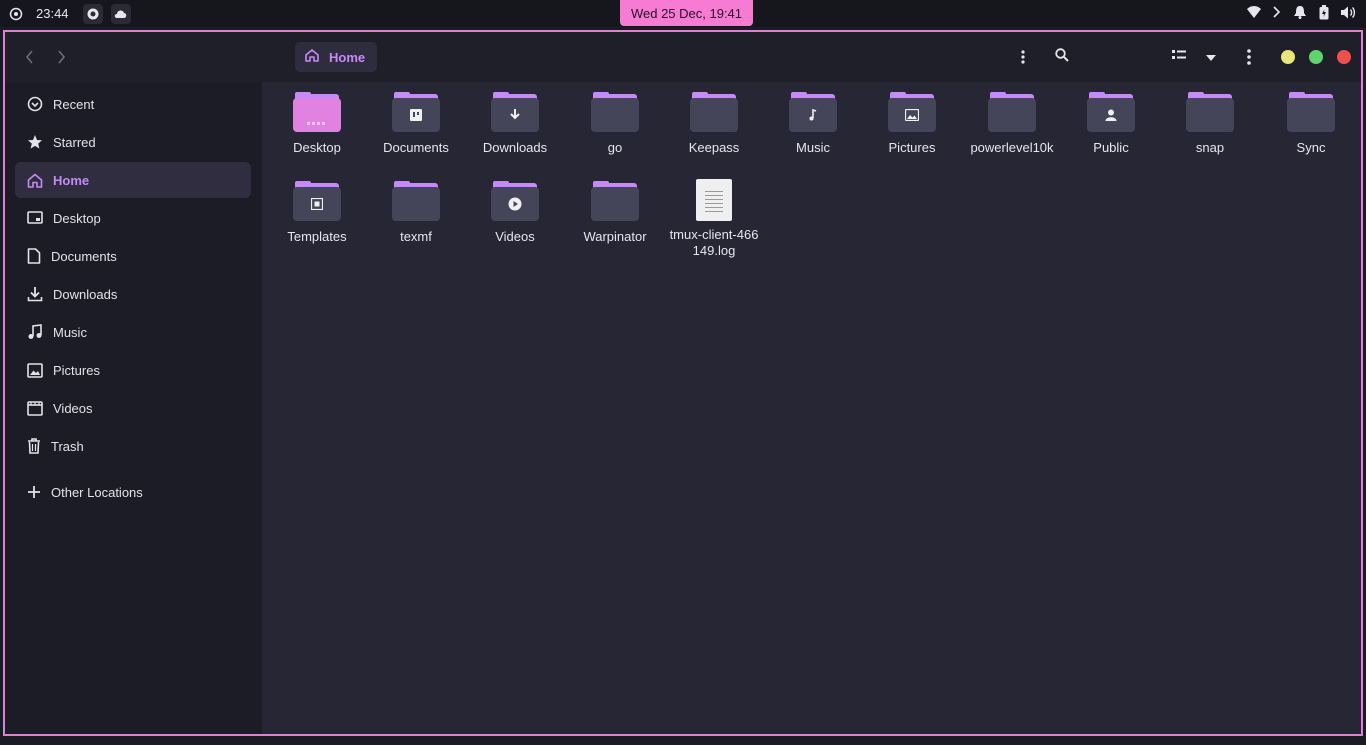 The image size is (1366, 745). I want to click on file-item-snap: snap, so click(1210, 124).